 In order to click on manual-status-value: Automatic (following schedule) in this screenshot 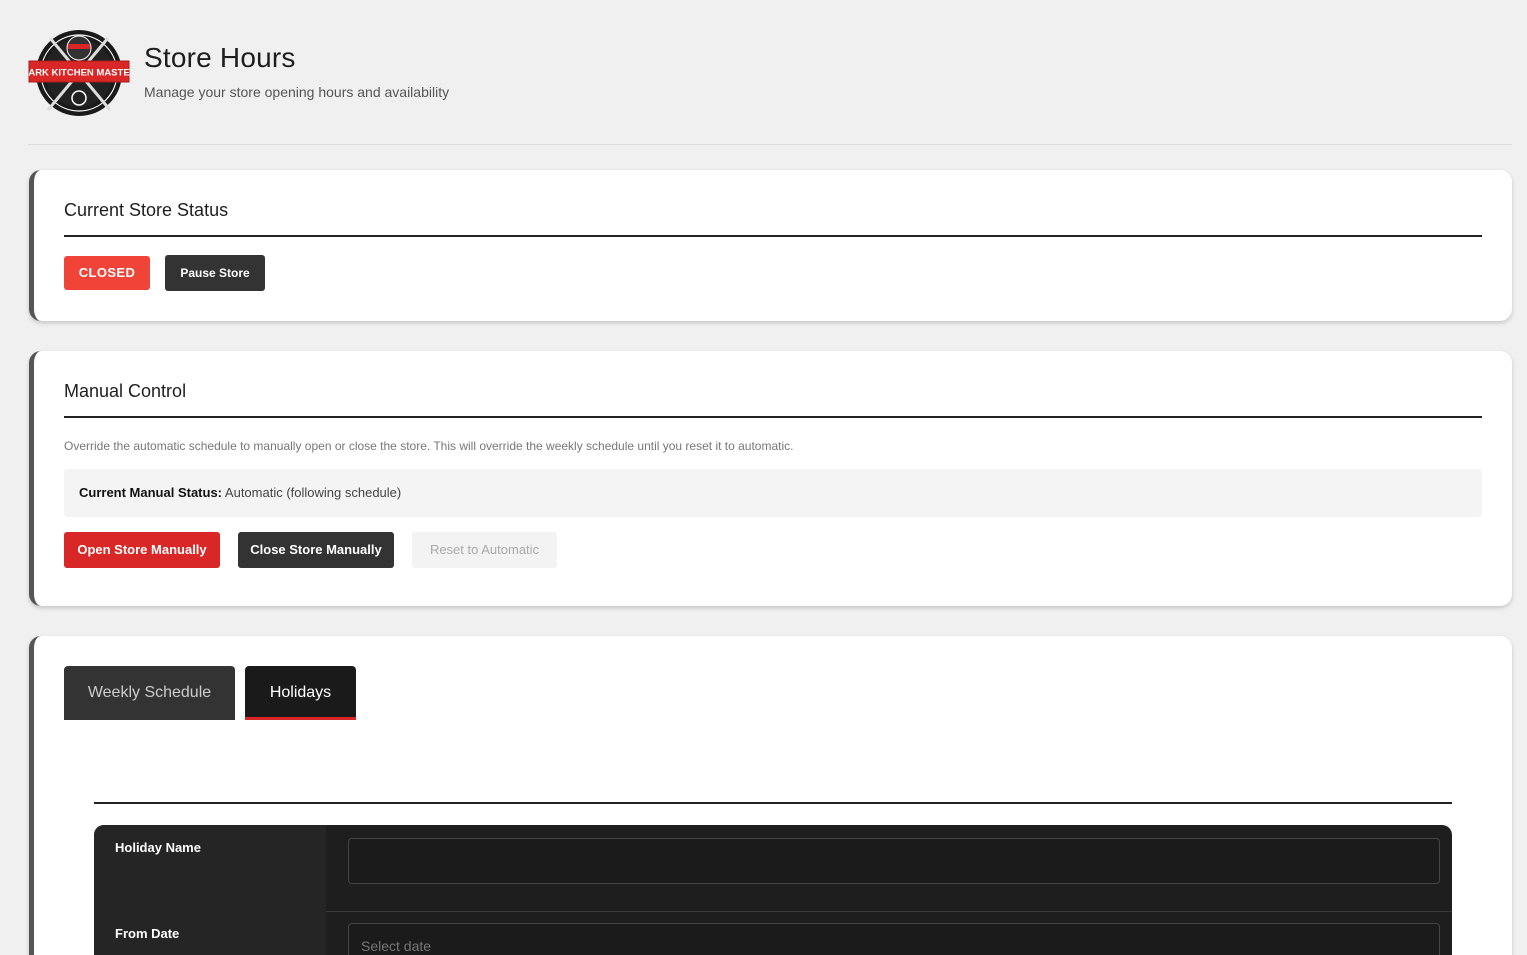, I will do `click(313, 492)`.